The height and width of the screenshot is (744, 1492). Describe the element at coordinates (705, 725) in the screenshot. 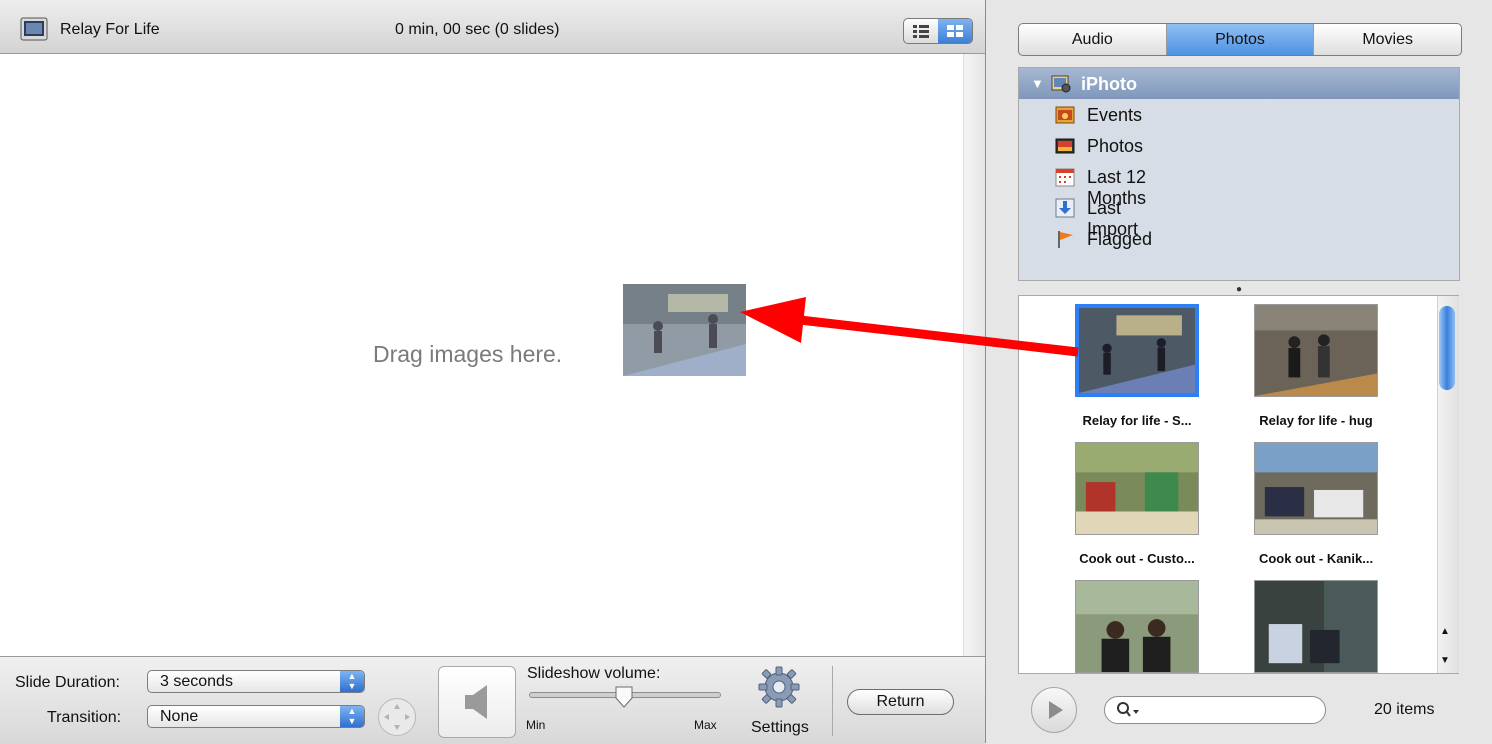

I see `volume-max-label: Max` at that location.